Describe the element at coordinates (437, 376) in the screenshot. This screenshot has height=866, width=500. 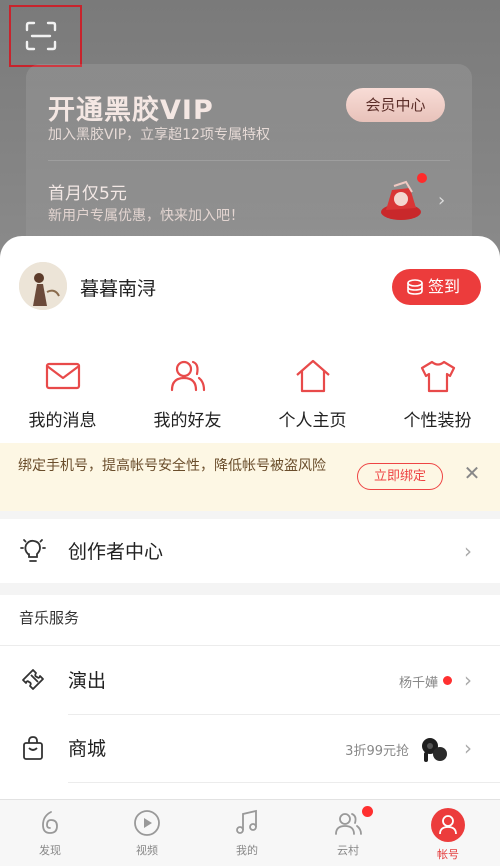
I see `tshirt-icon` at that location.